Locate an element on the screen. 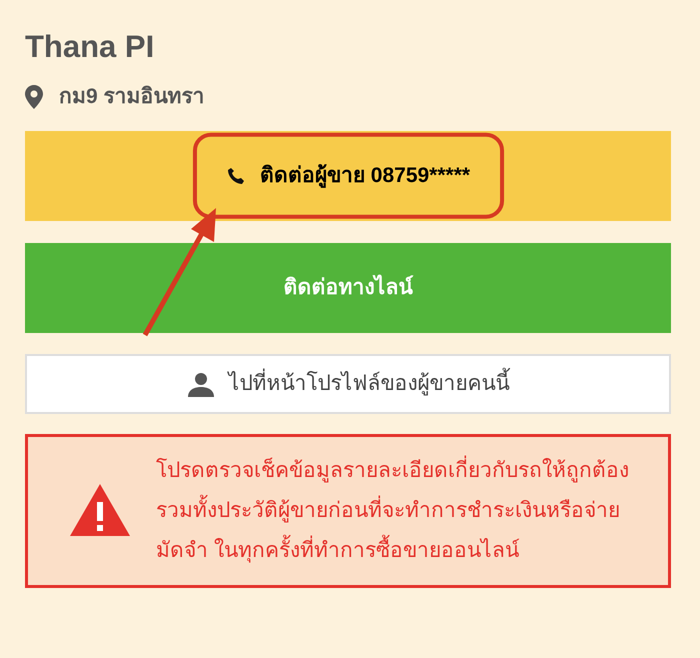 This screenshot has width=700, height=658. person-icon is located at coordinates (200, 383).